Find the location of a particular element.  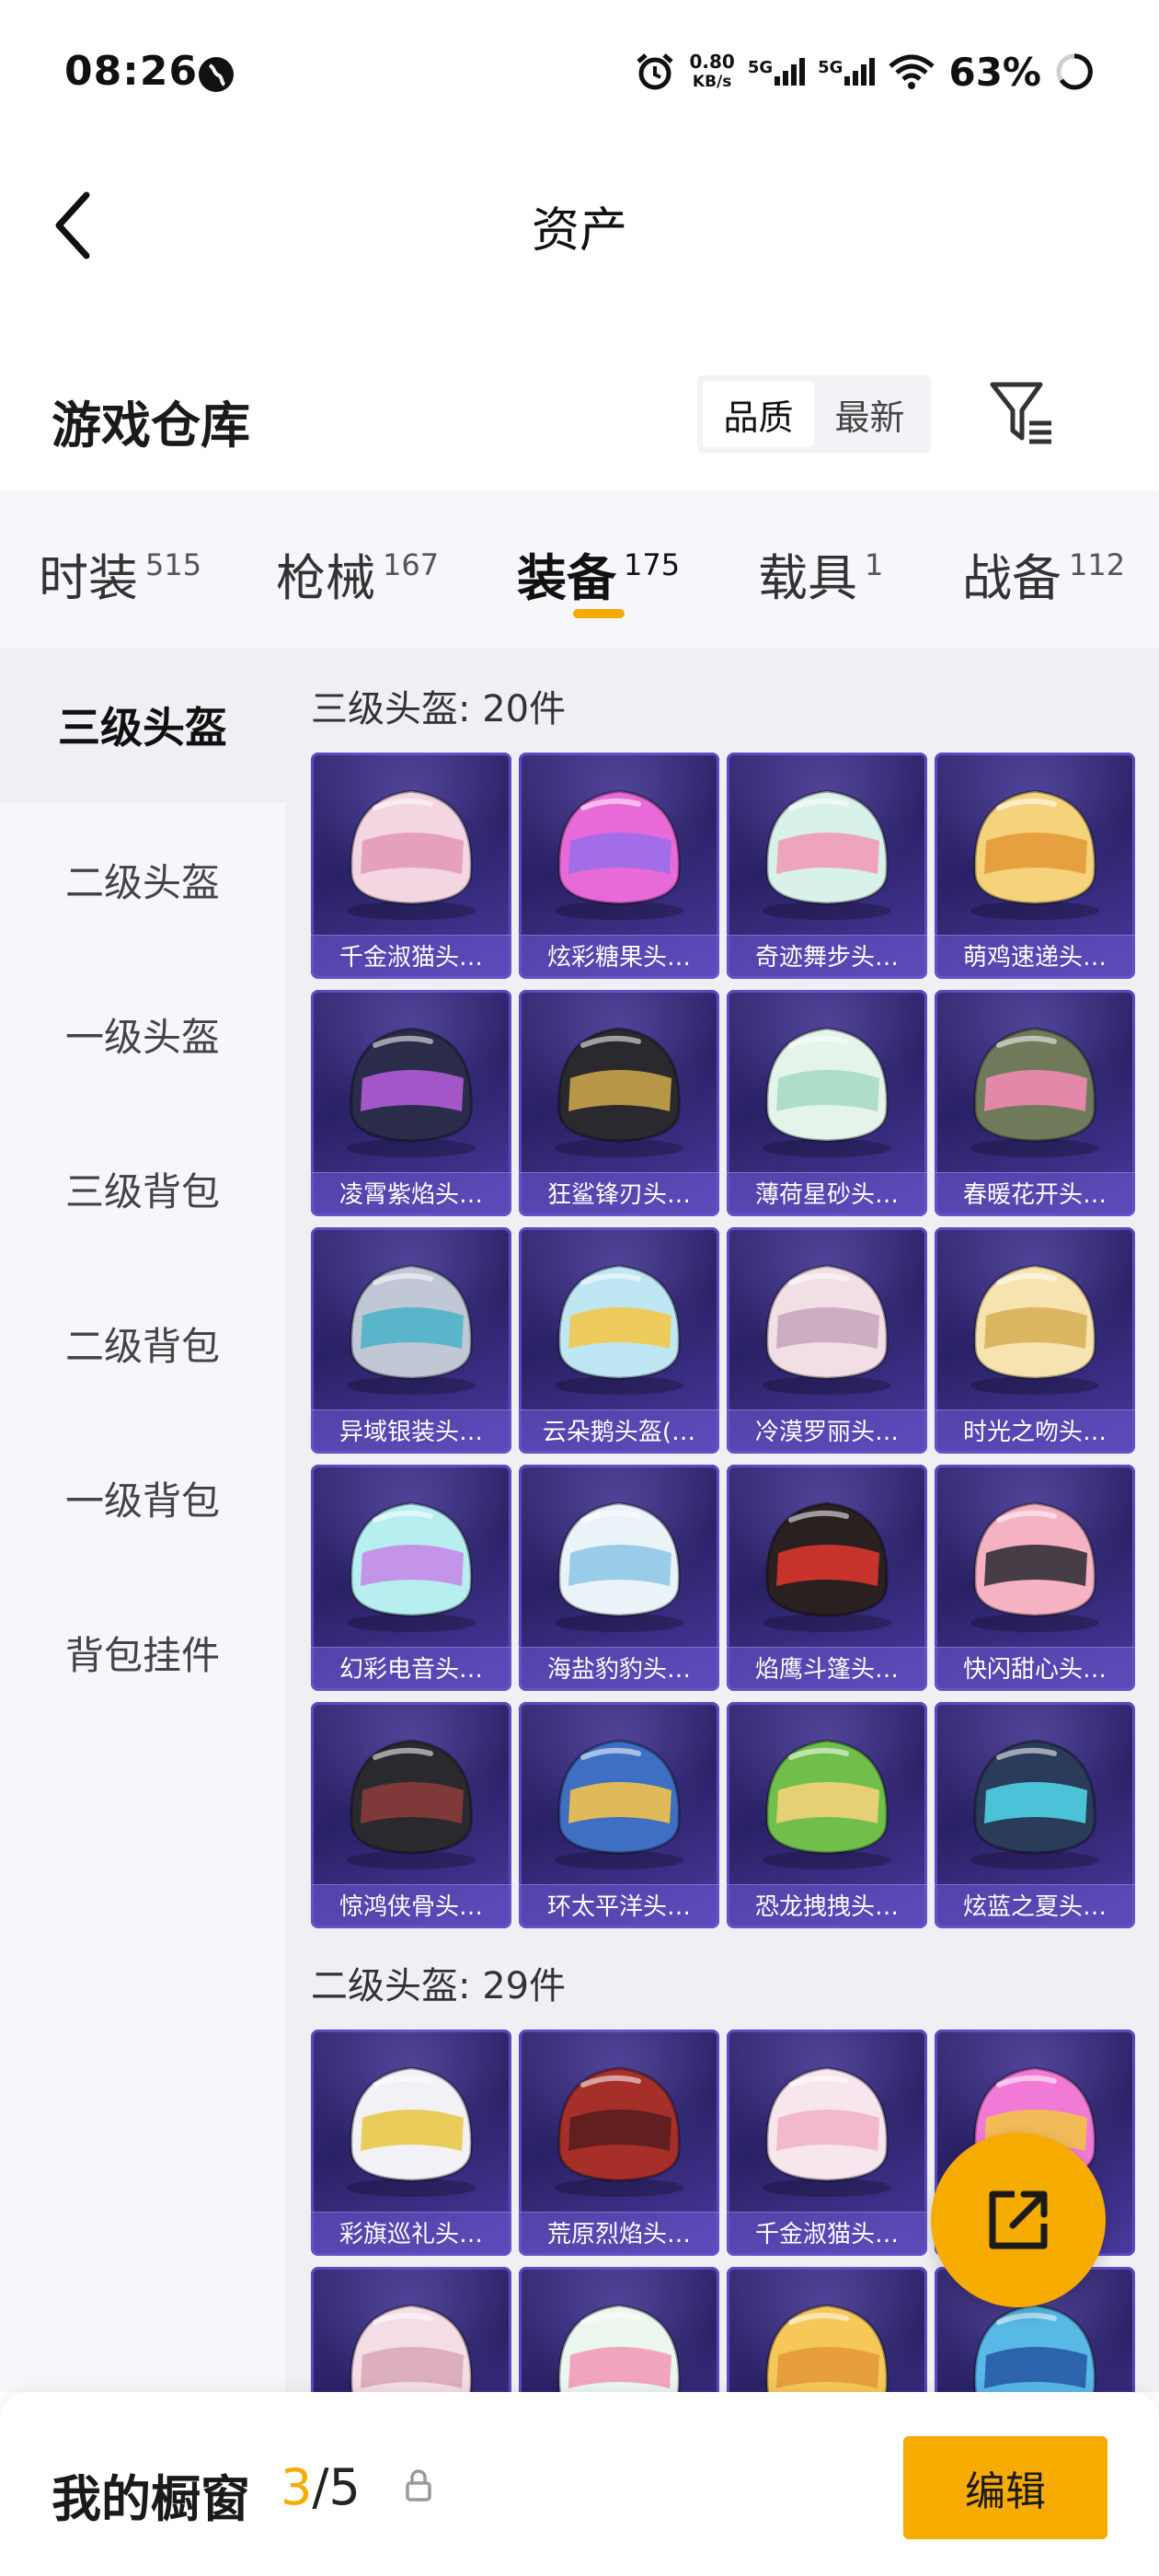

sidebar-item-level2-backpack: 二级背包 is located at coordinates (142, 1343).